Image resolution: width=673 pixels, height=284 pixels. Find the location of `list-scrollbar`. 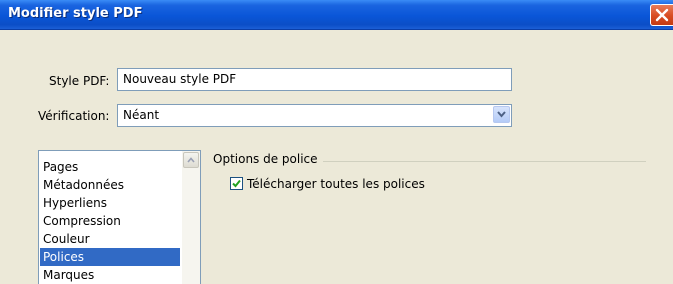

list-scrollbar is located at coordinates (191, 217).